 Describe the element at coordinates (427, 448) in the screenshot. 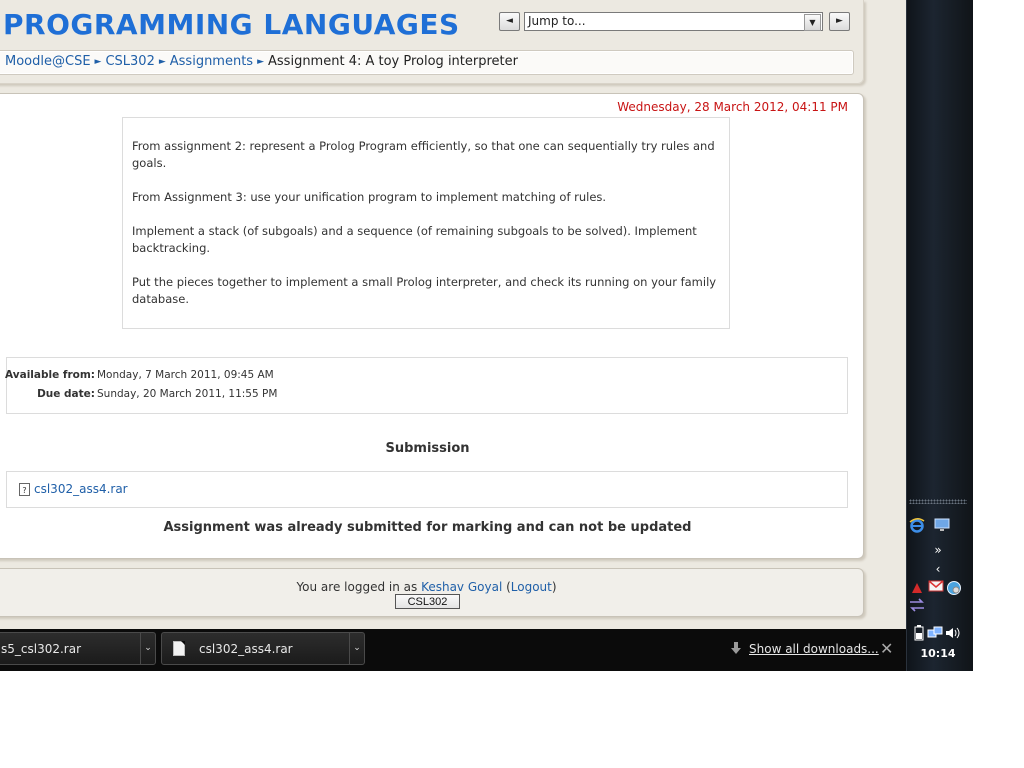

I see `submission-heading: Submission` at that location.